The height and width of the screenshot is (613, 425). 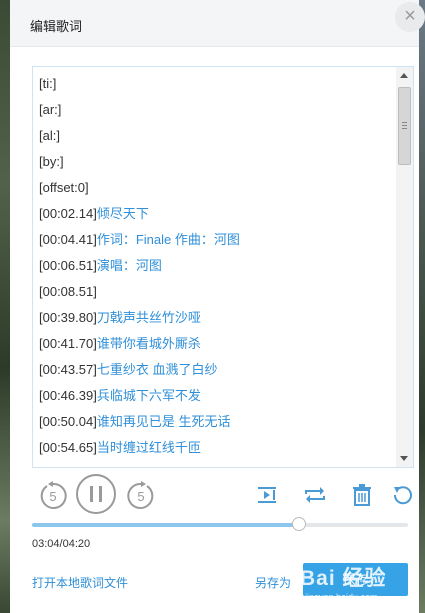 I want to click on timestamp-tag: [by:], so click(x=51, y=161).